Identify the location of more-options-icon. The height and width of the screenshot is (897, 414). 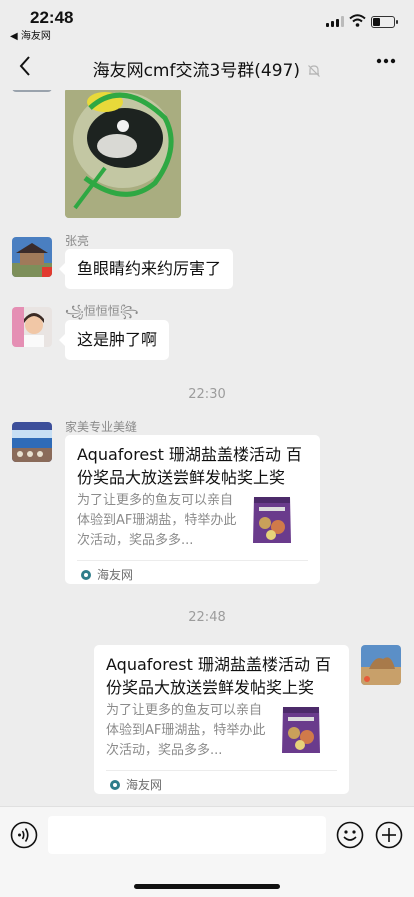
(386, 61).